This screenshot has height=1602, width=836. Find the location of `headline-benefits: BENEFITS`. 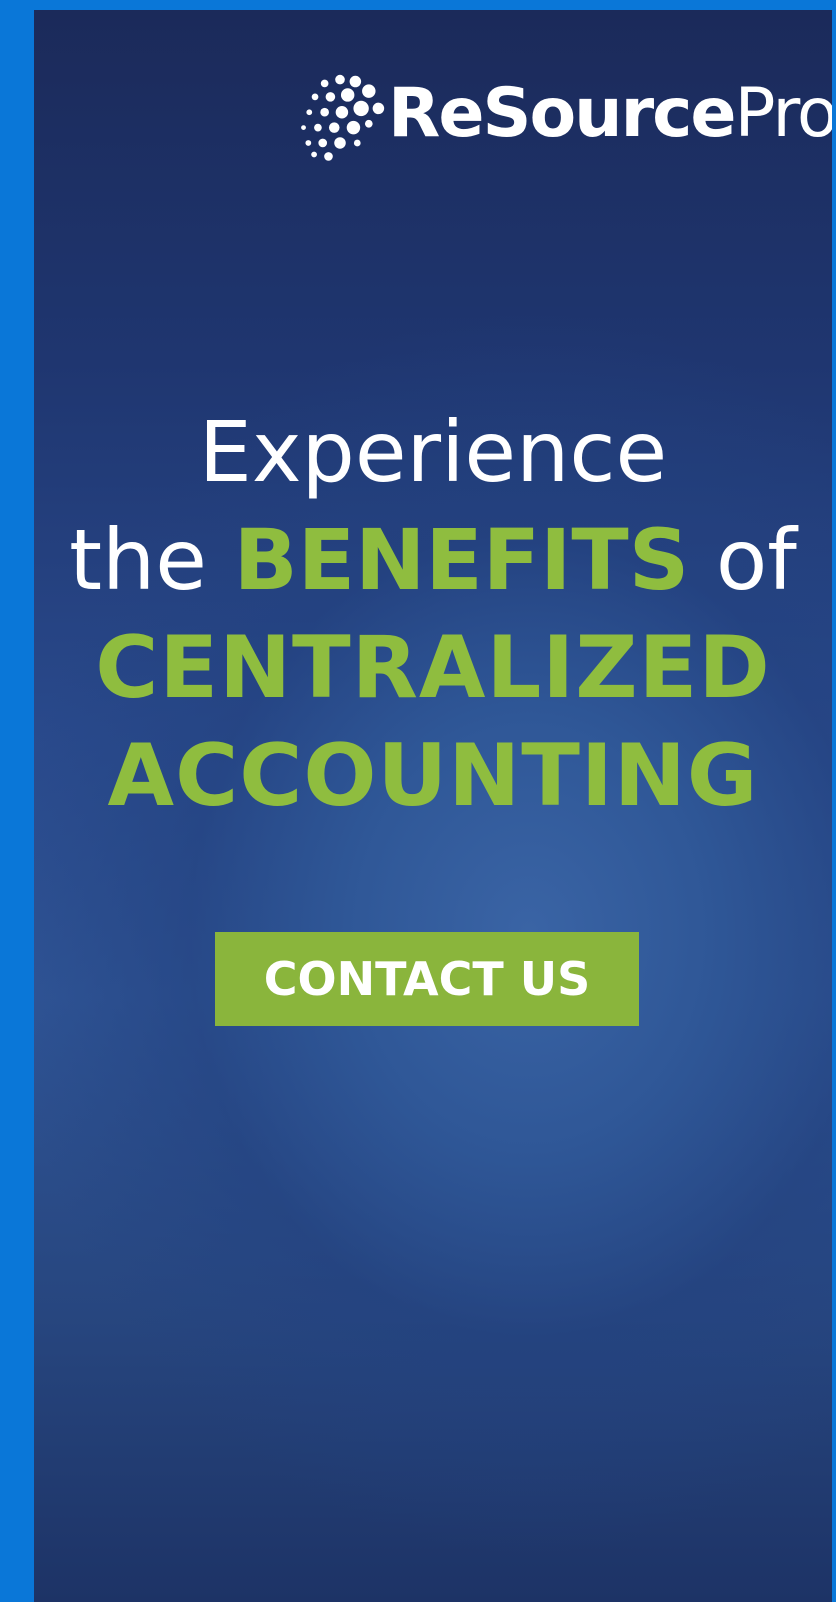

headline-benefits: BENEFITS is located at coordinates (461, 560).